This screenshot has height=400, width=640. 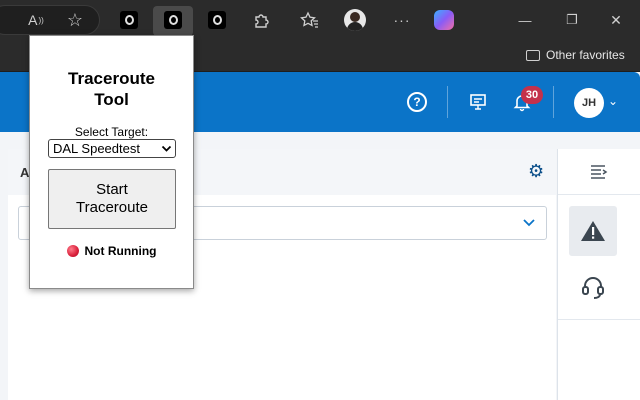 I want to click on panel-title: A, so click(x=25, y=172).